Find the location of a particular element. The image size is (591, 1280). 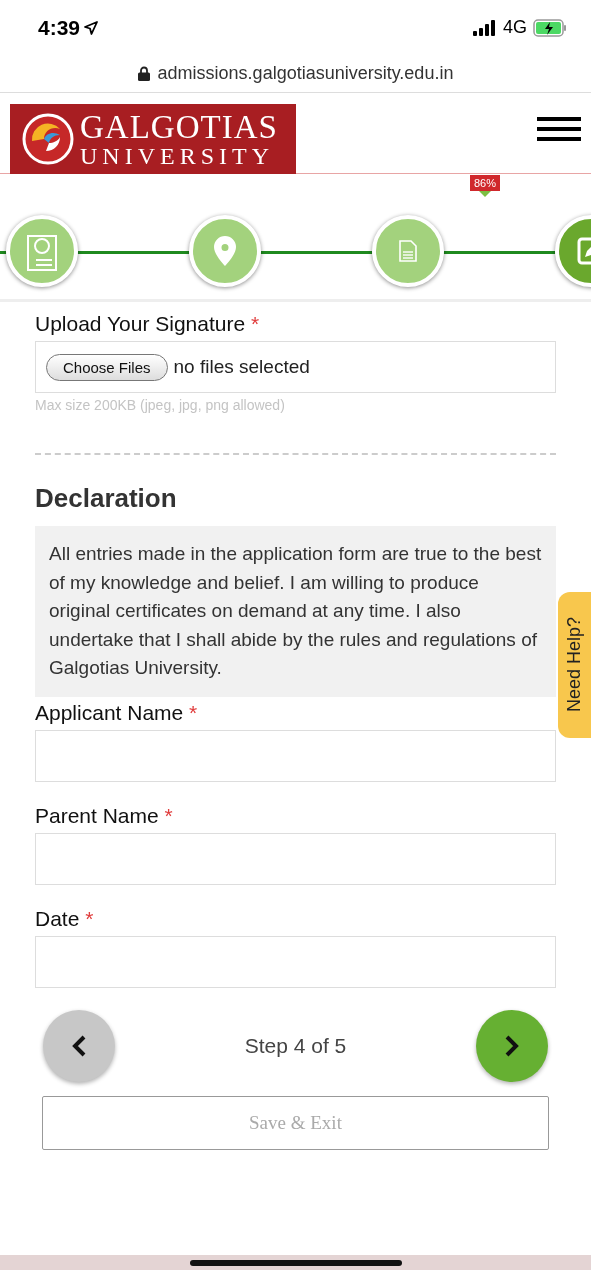

field-label: Upload Your Signature is located at coordinates (140, 323).